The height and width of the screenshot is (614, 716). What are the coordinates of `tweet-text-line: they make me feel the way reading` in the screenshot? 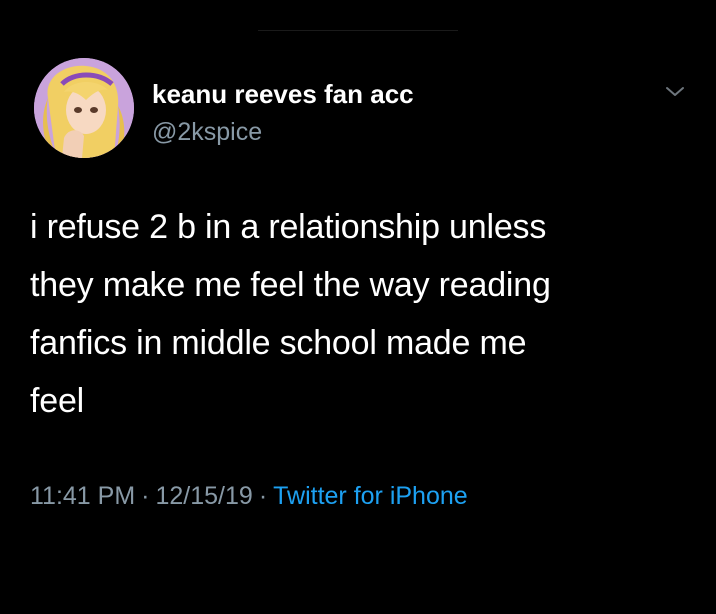 It's located at (290, 285).